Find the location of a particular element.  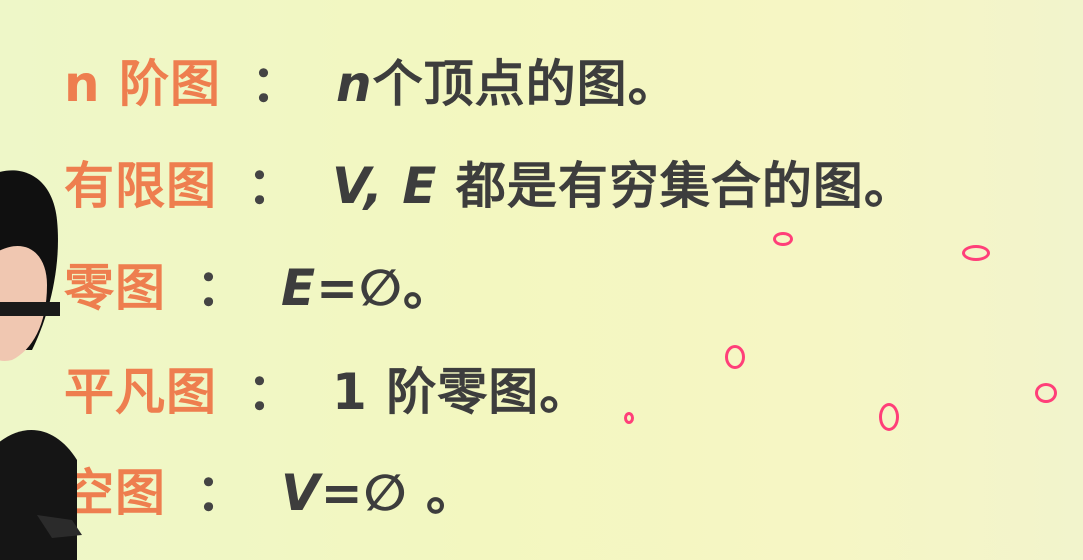

definition-text: 1 阶零图。 is located at coordinates (461, 388).